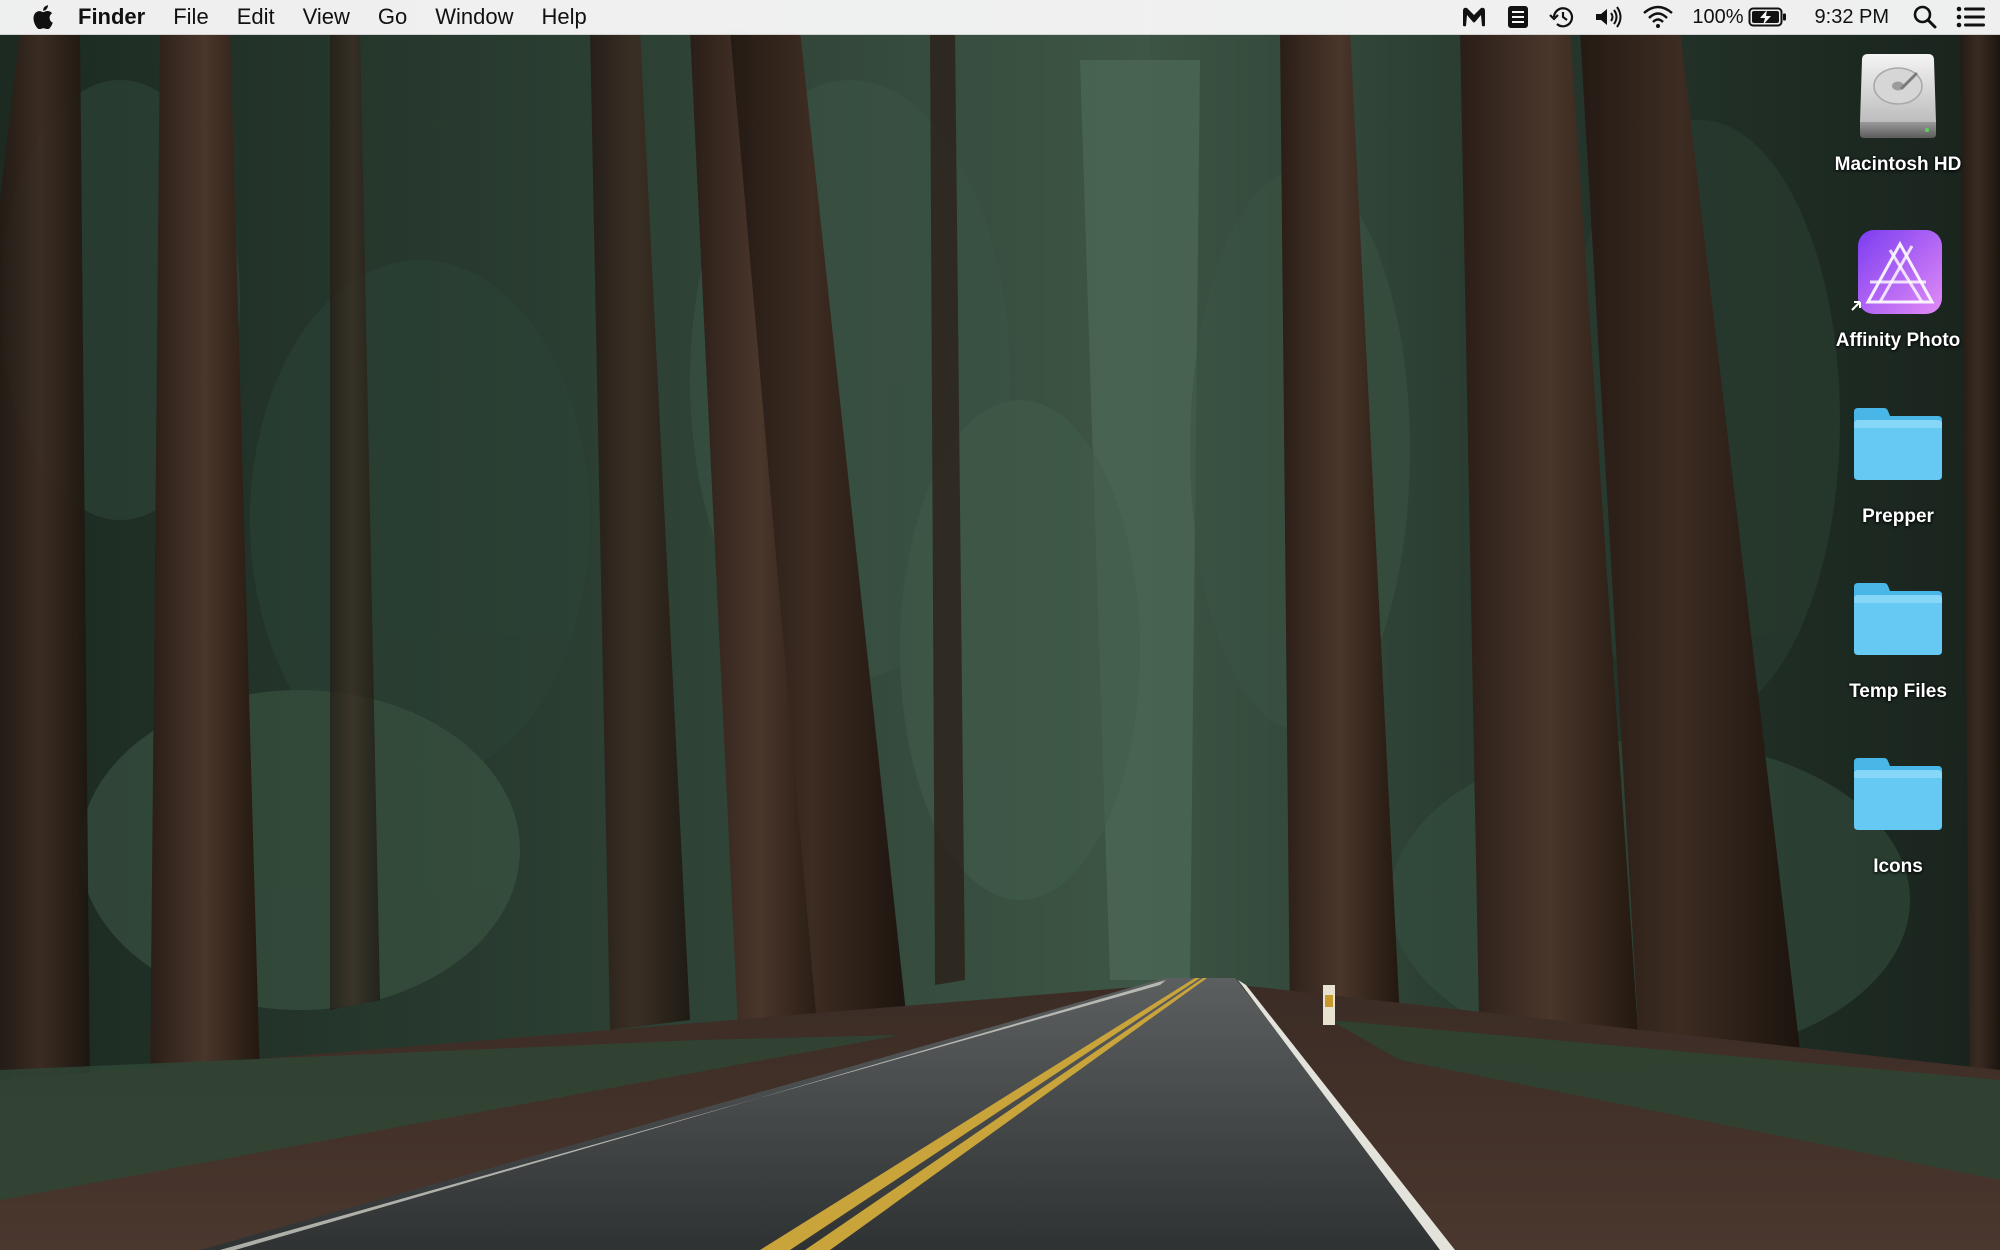 Image resolution: width=2000 pixels, height=1250 pixels. I want to click on hard-drive-icon, so click(1898, 94).